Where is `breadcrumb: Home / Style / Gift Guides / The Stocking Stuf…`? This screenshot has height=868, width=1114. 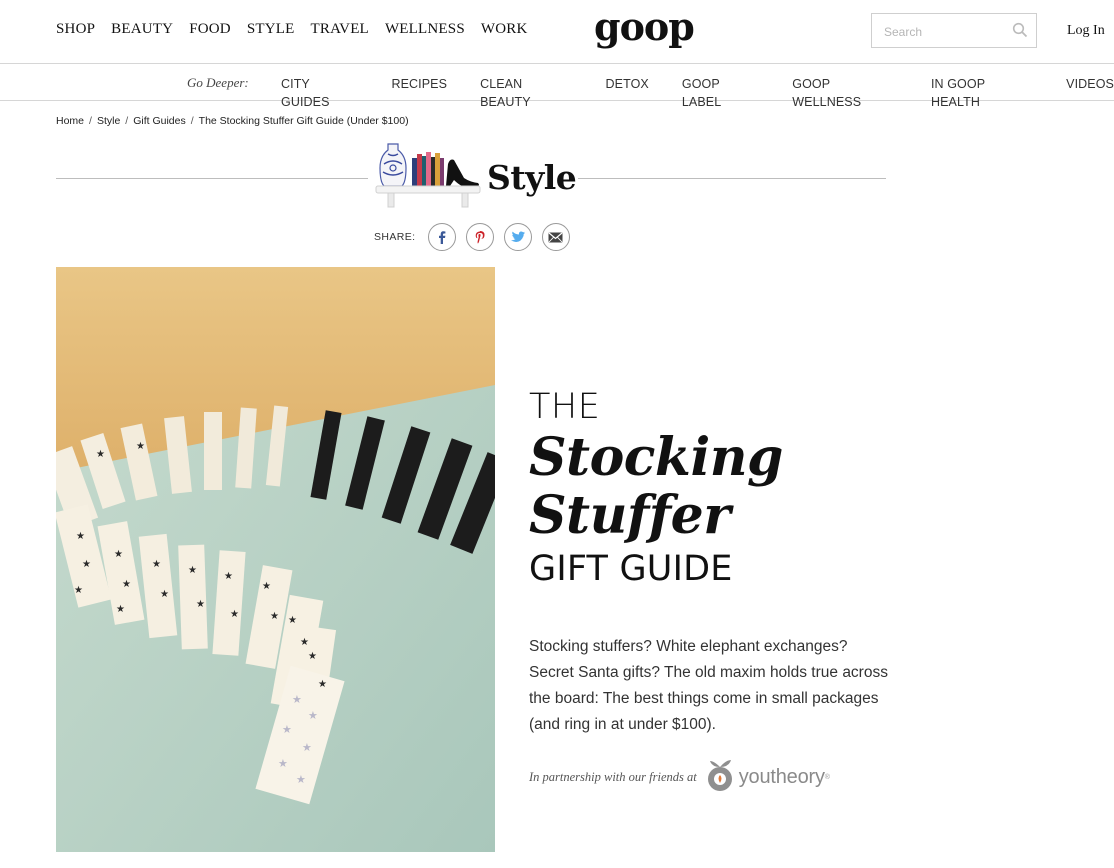
breadcrumb: Home / Style / Gift Guides / The Stocking Stuf… is located at coordinates (232, 121).